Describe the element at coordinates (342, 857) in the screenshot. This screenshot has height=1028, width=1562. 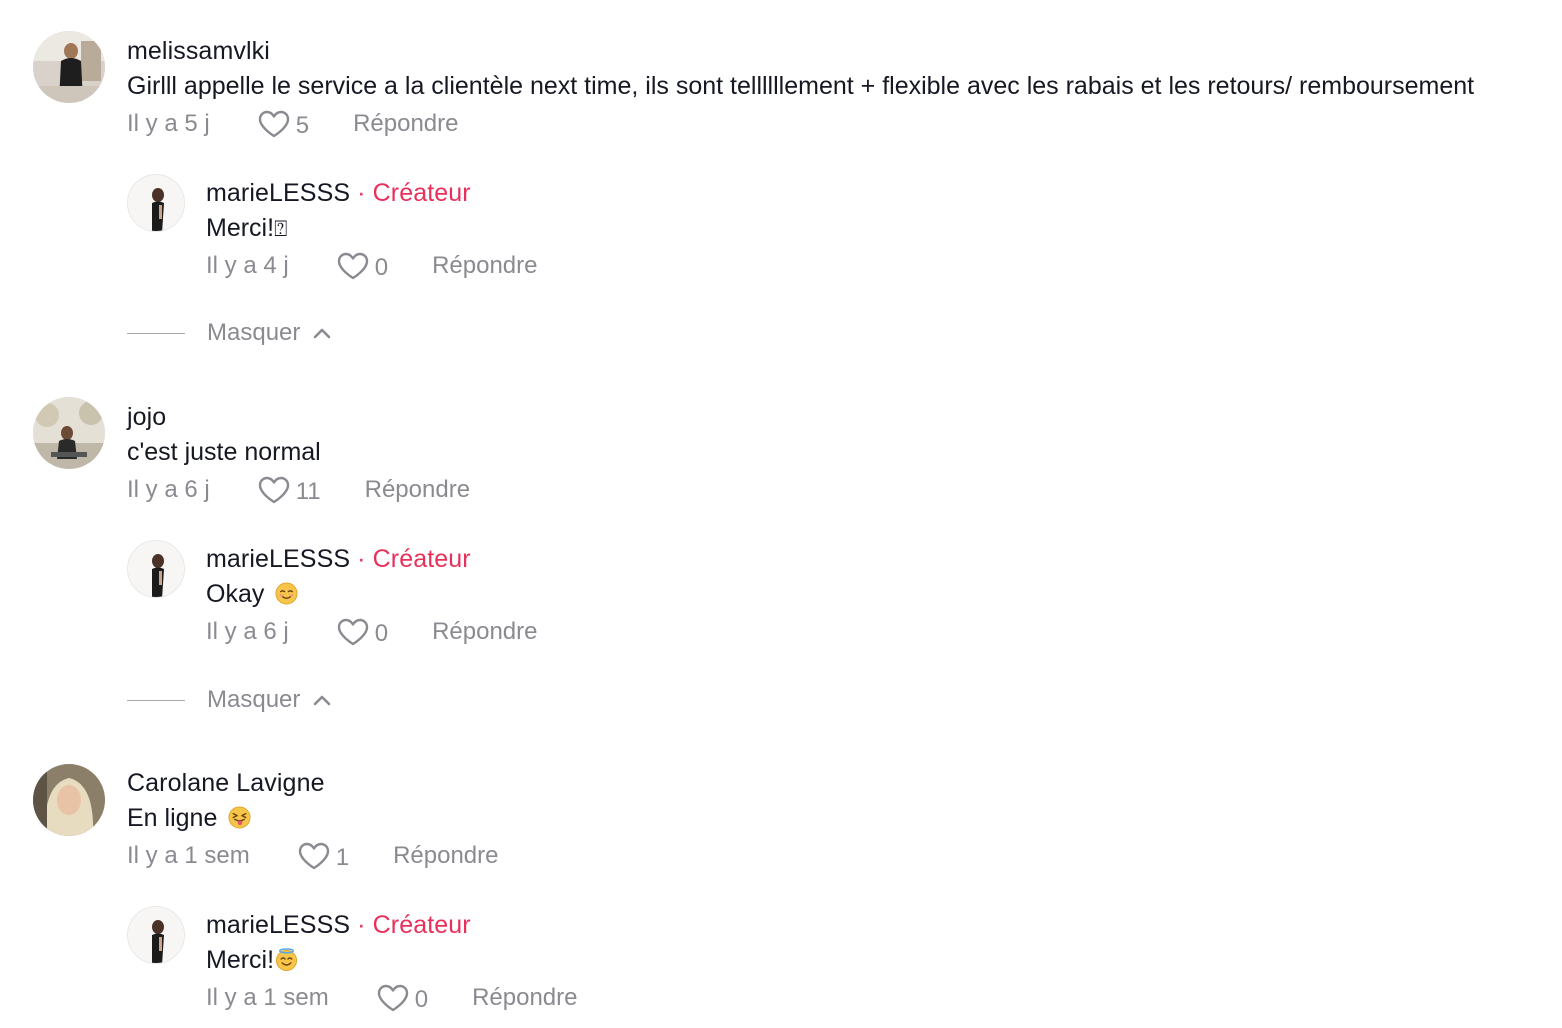
I see `like-count: 1` at that location.